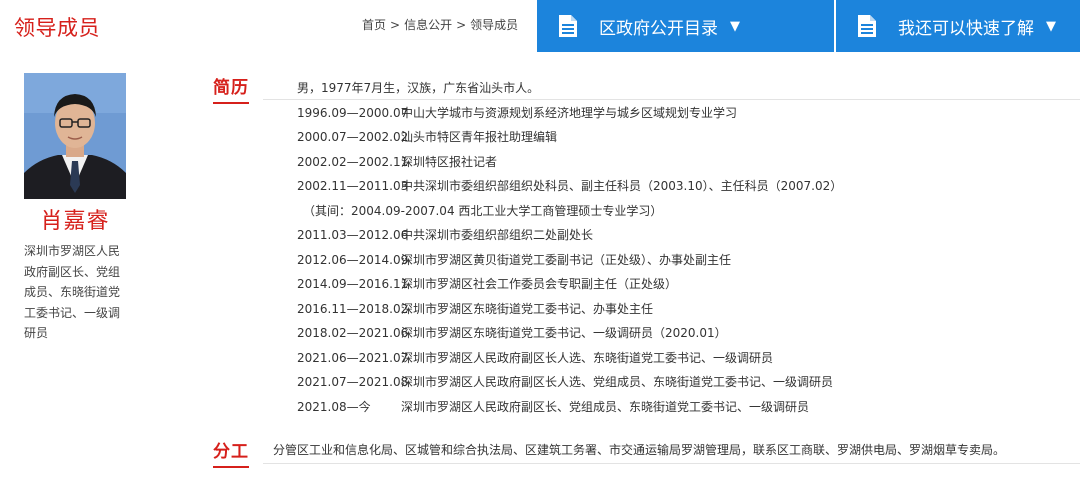 This screenshot has height=482, width=1080. I want to click on duty-heading: 分工, so click(231, 452).